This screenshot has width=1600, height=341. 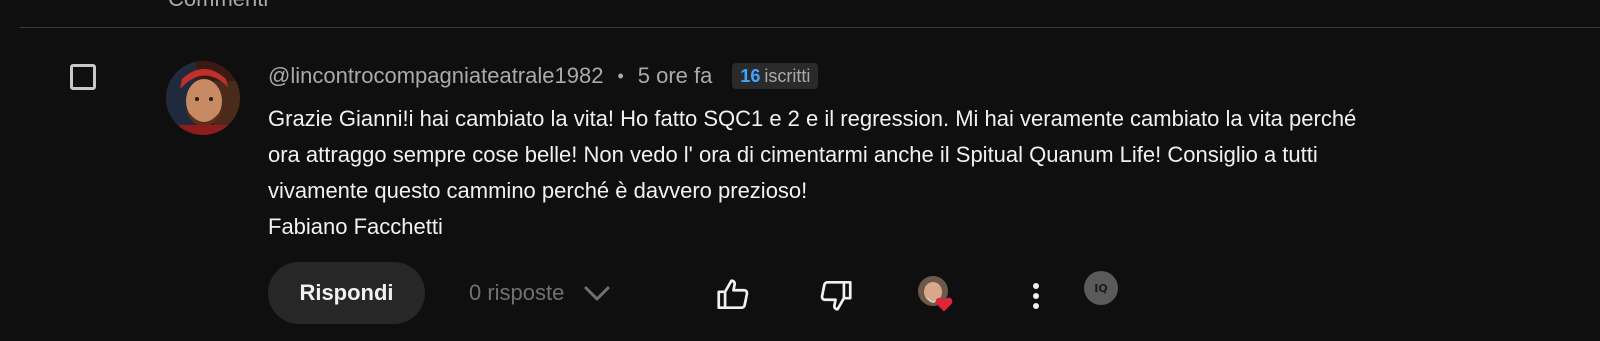 What do you see at coordinates (750, 75) in the screenshot?
I see `subscriber-count: 16` at bounding box center [750, 75].